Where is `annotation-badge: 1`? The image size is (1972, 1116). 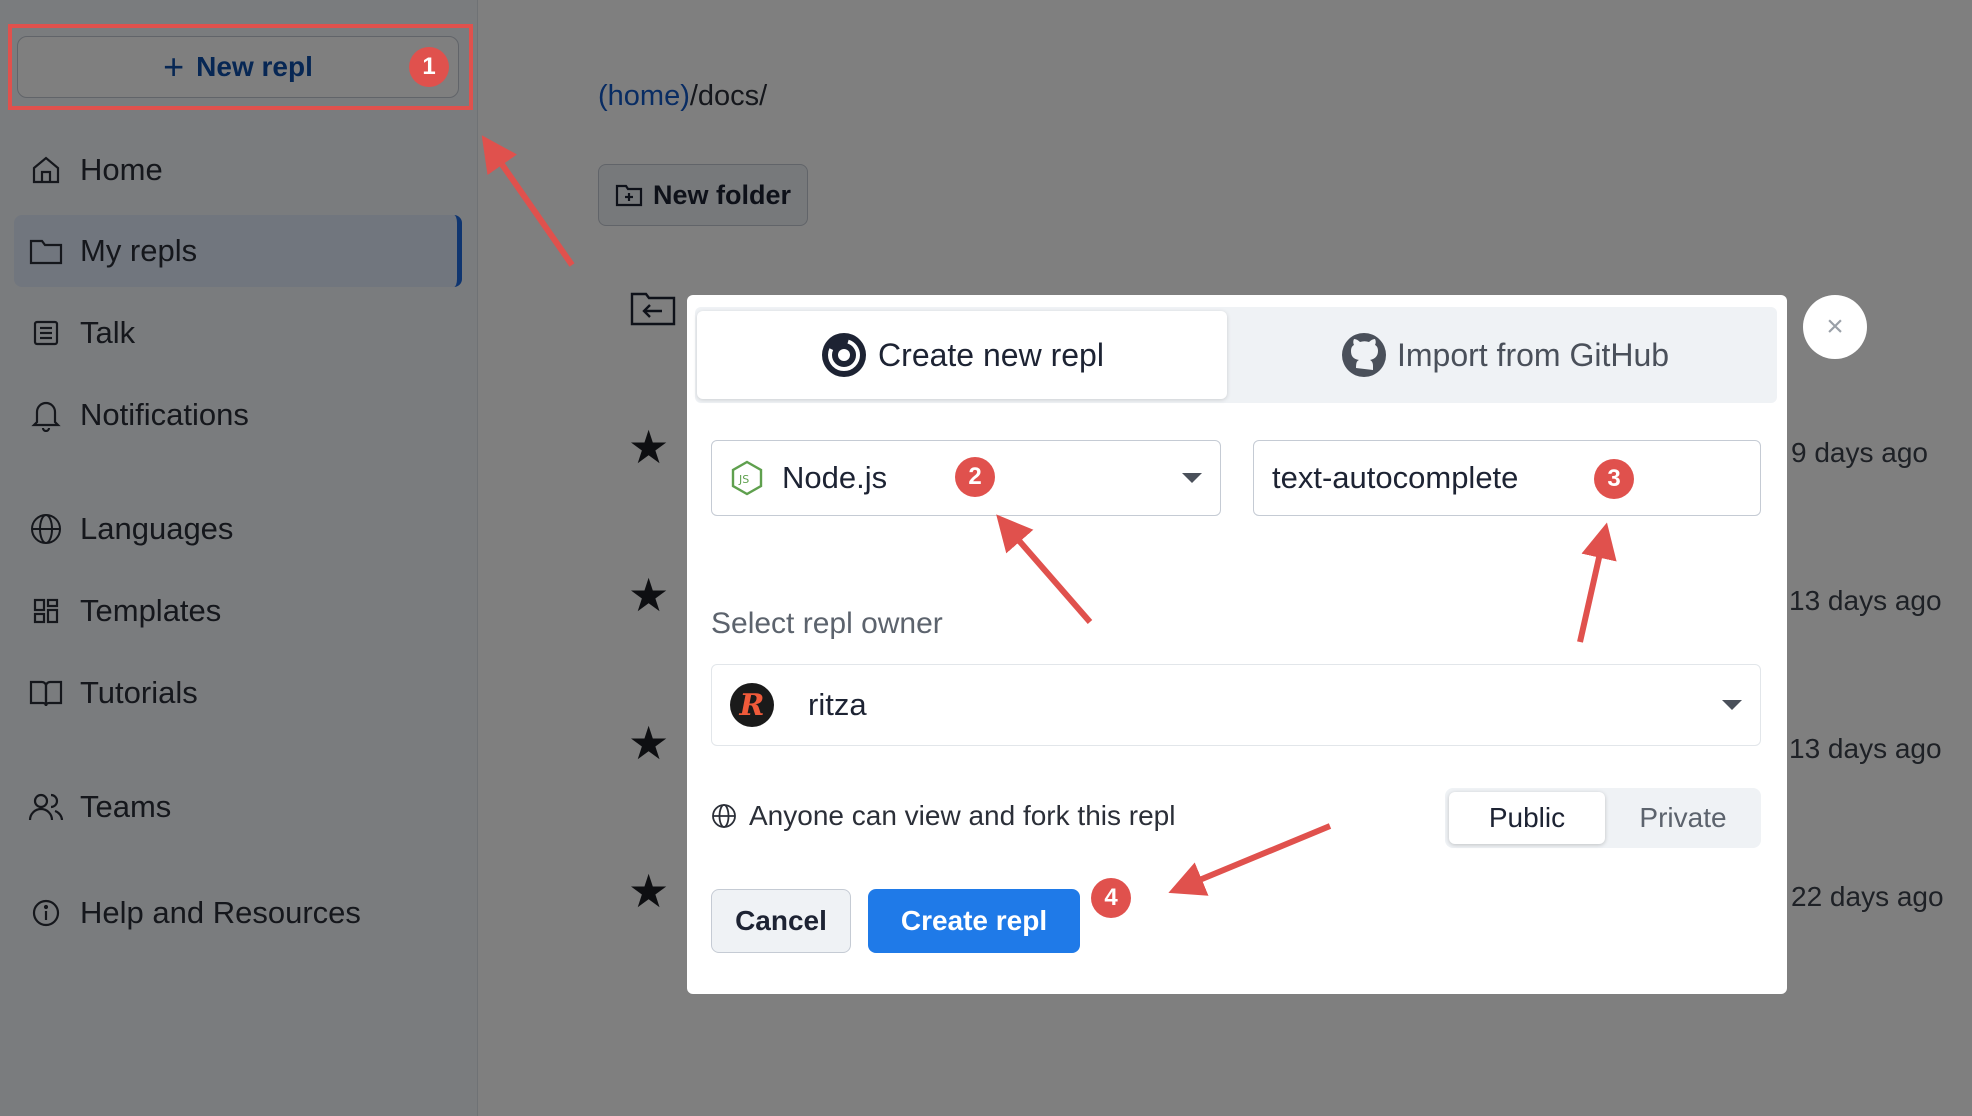
annotation-badge: 1 is located at coordinates (429, 67).